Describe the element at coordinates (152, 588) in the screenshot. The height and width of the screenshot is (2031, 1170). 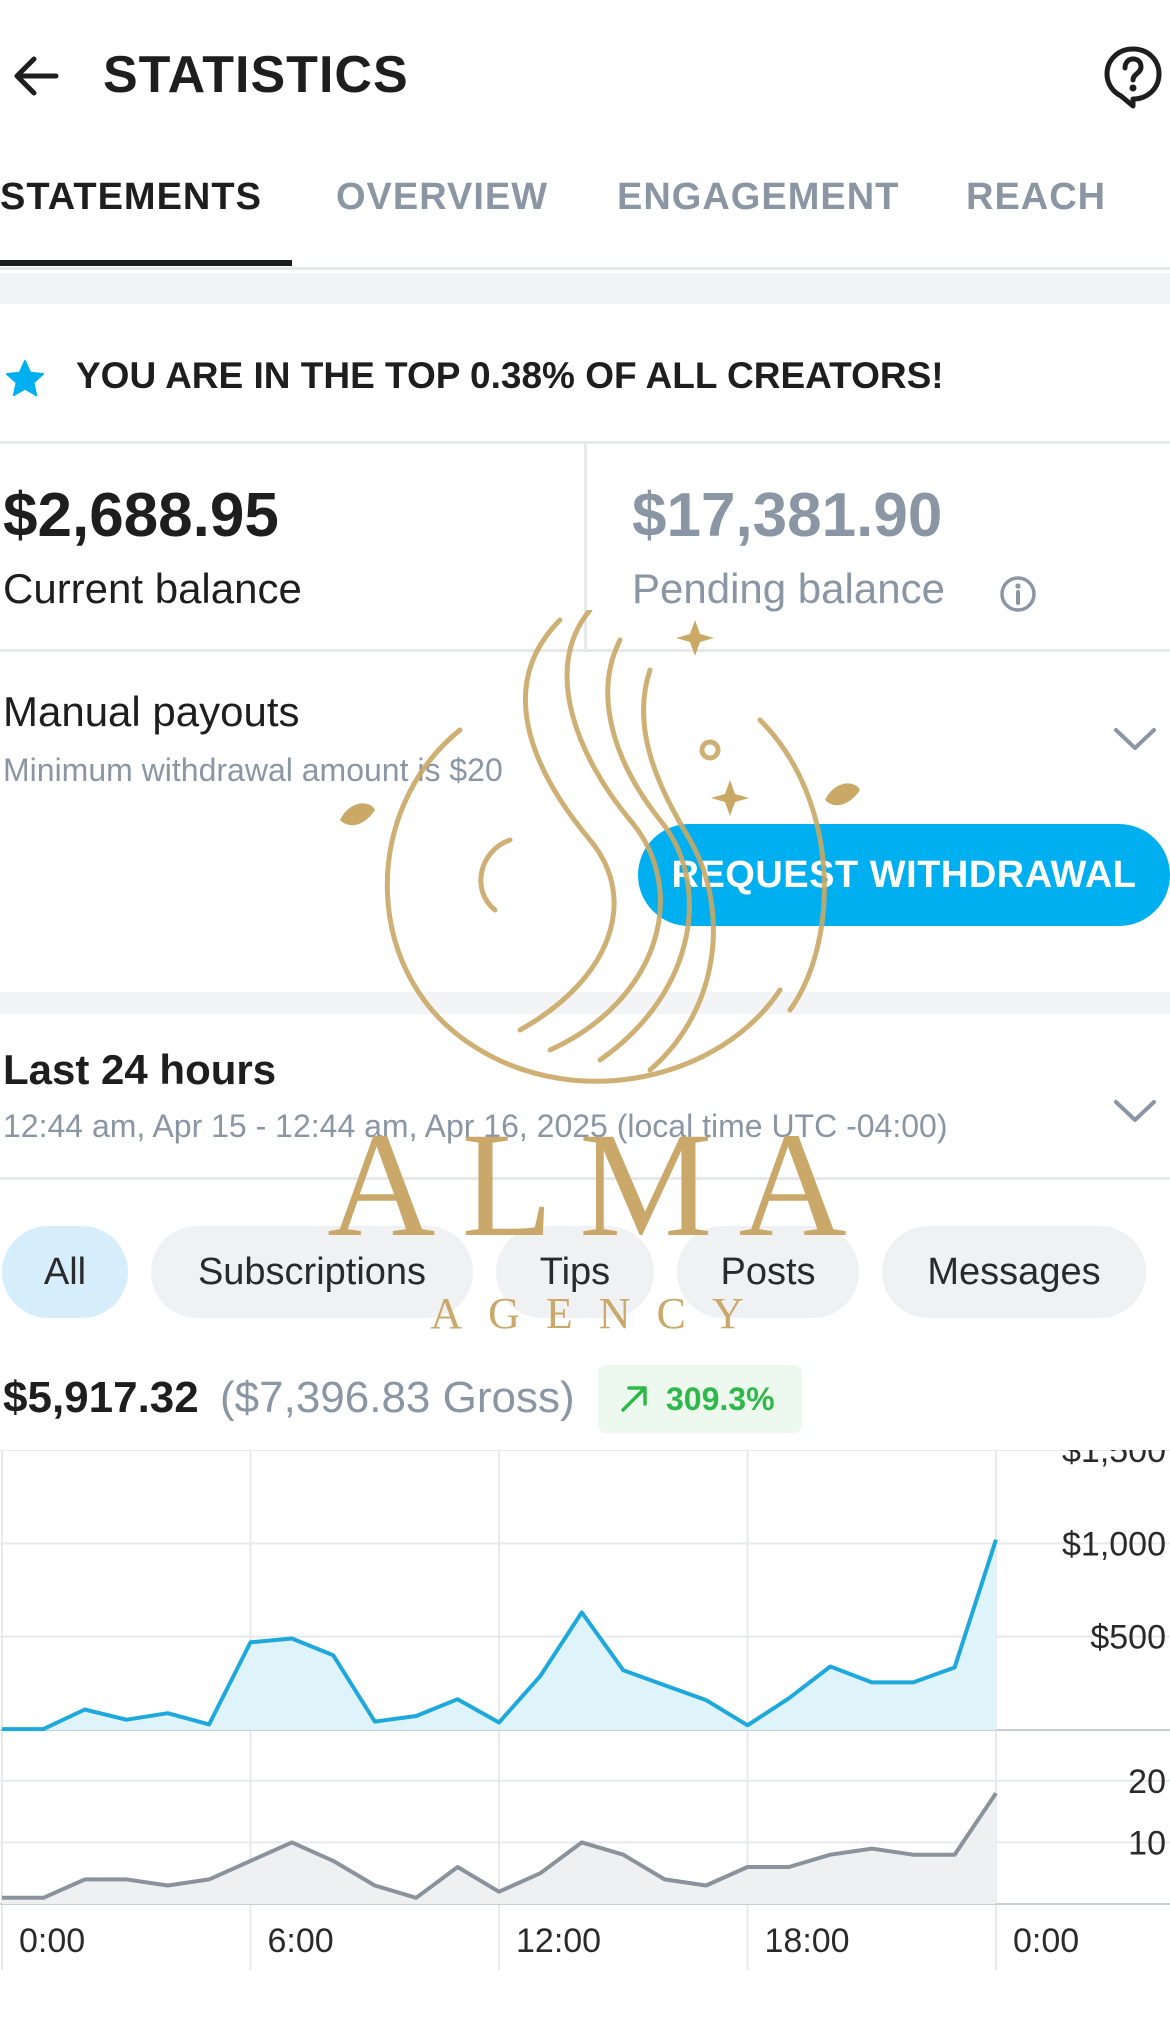
I see `current-balance-label: Current balance` at that location.